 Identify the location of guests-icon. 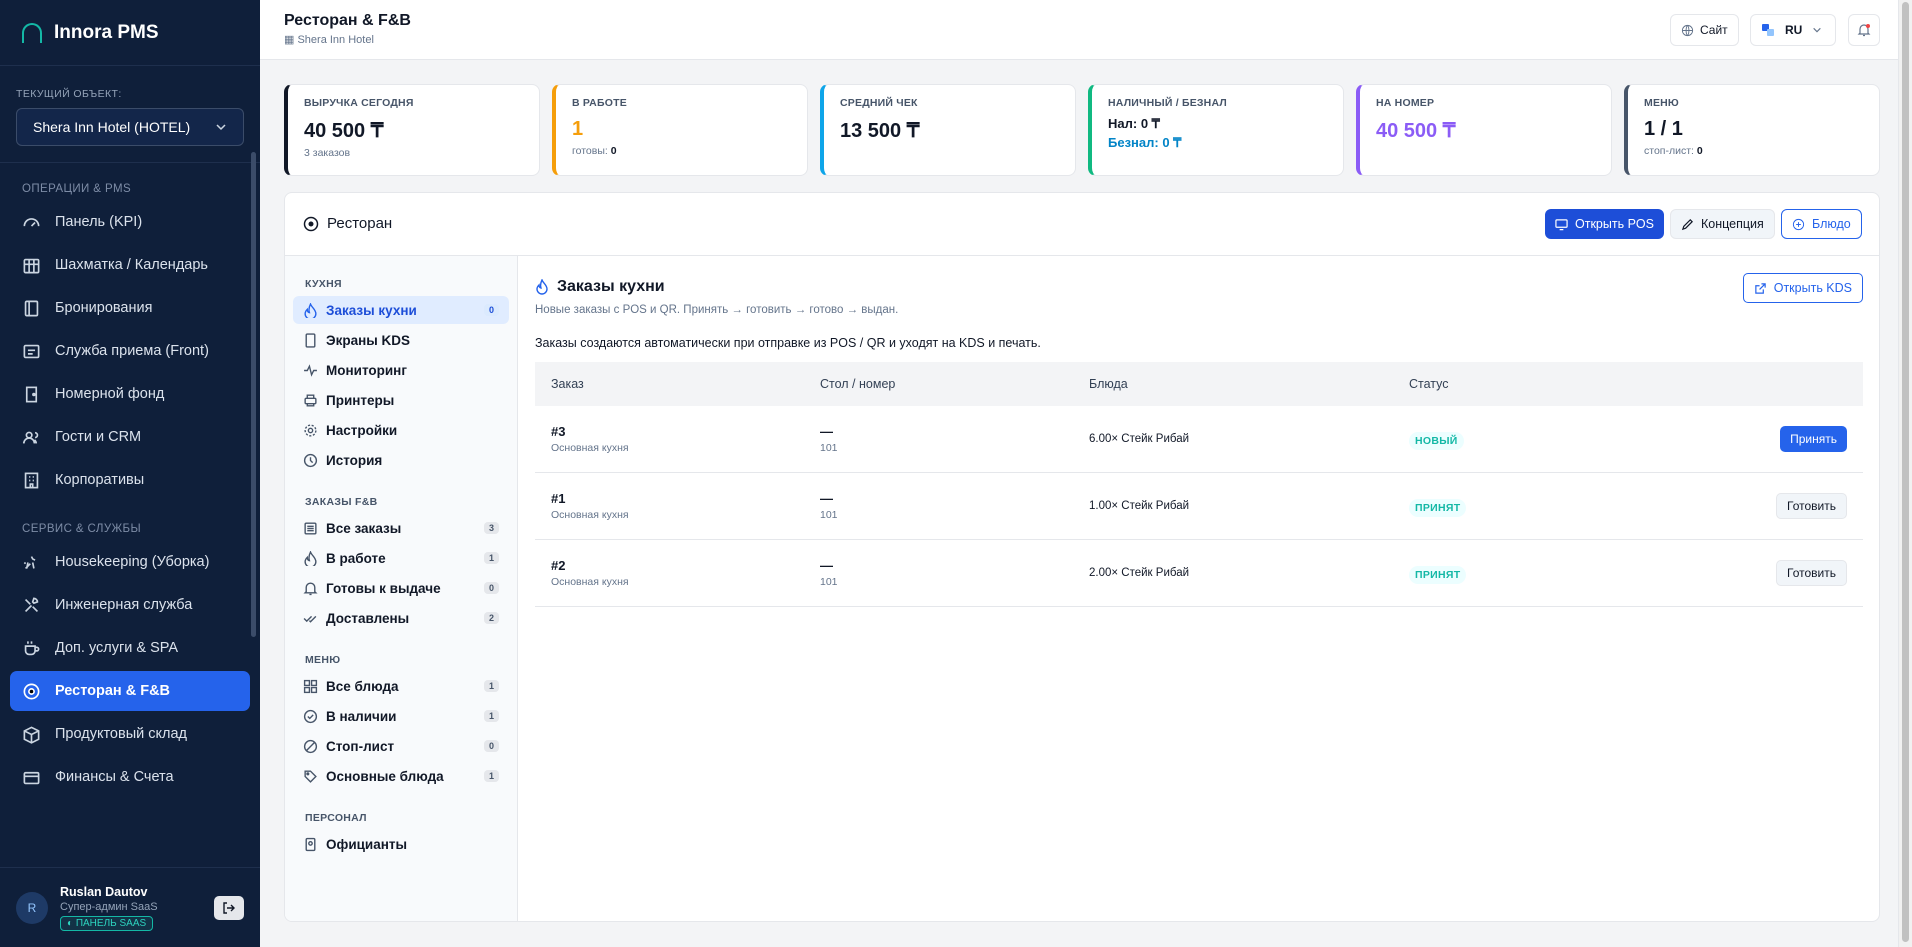
(30, 437).